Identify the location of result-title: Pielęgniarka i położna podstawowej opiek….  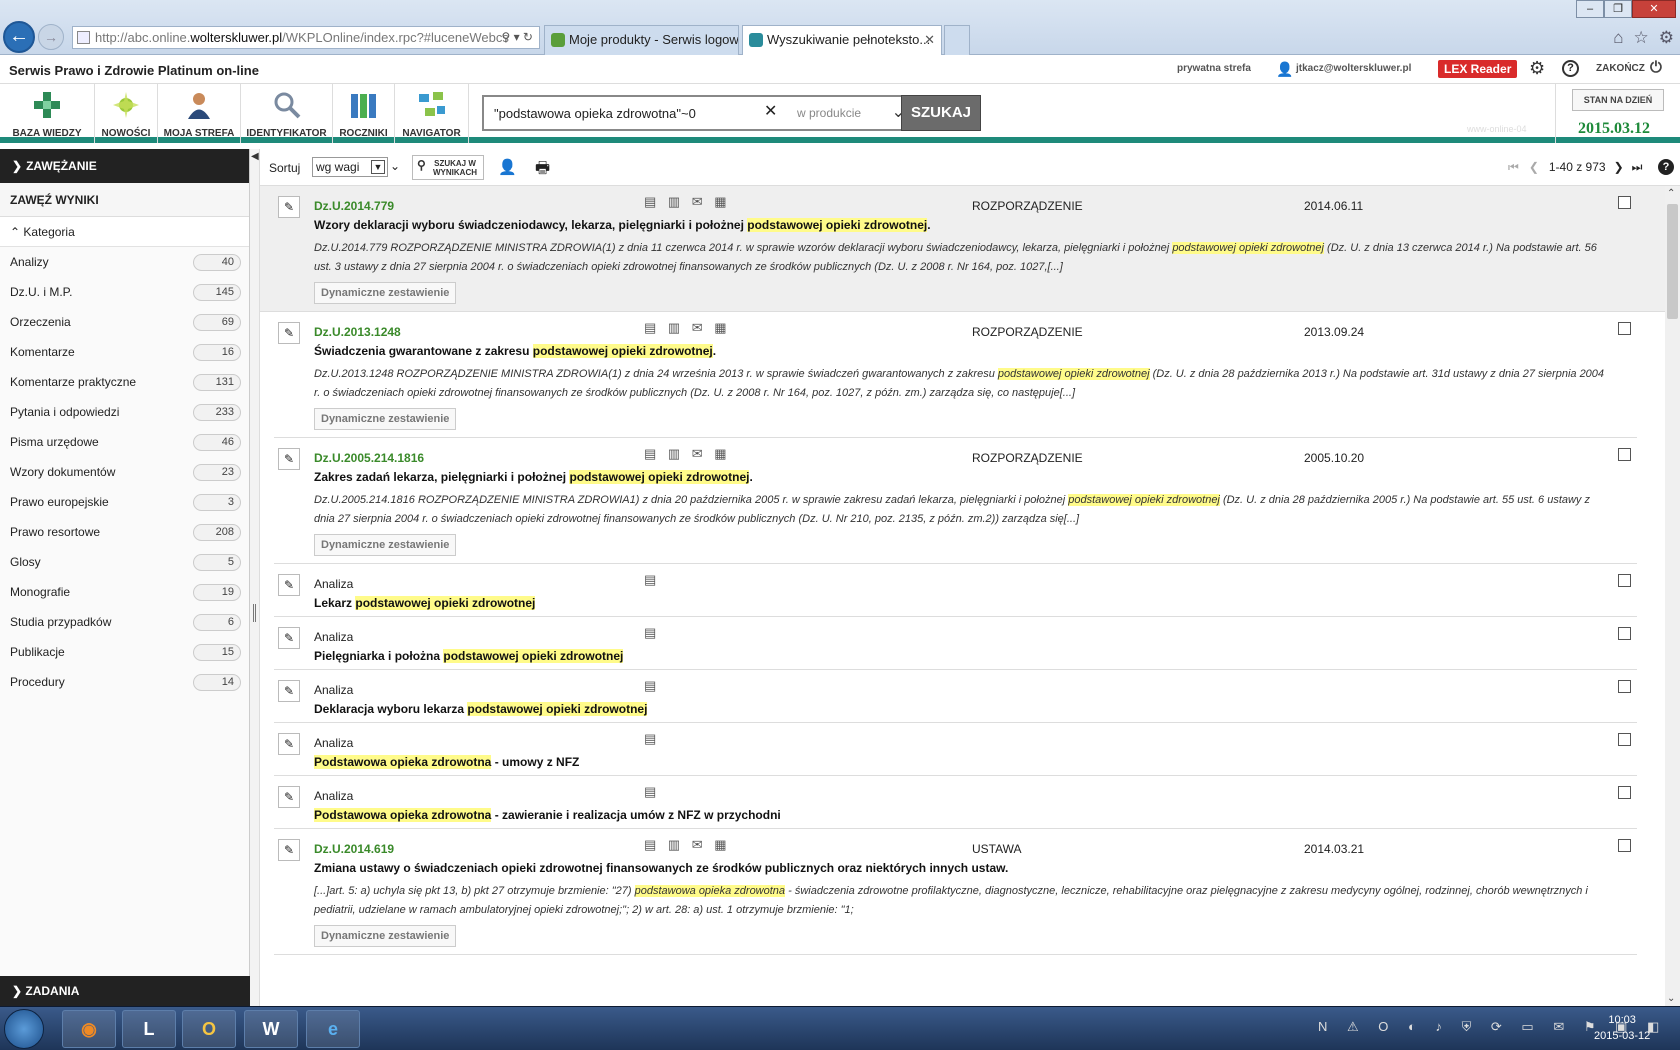
(469, 656).